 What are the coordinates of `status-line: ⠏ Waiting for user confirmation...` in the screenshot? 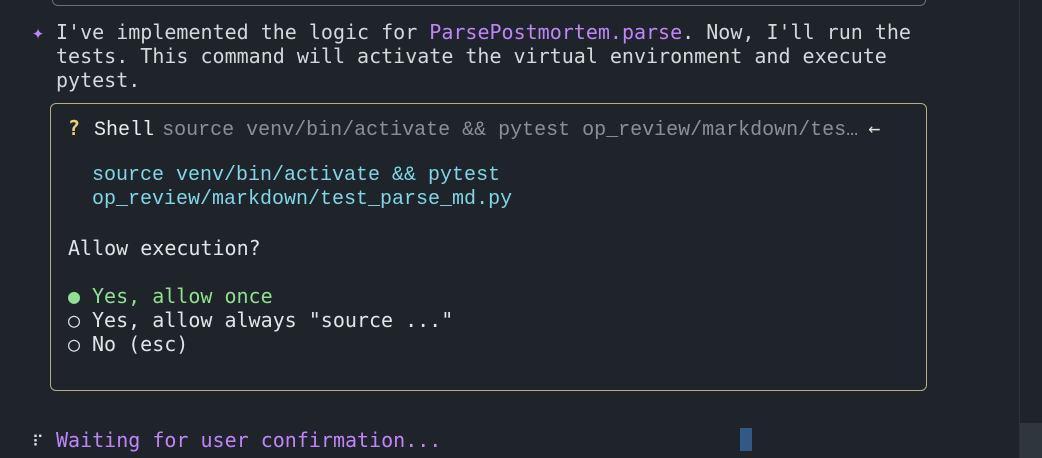 It's located at (236, 441).